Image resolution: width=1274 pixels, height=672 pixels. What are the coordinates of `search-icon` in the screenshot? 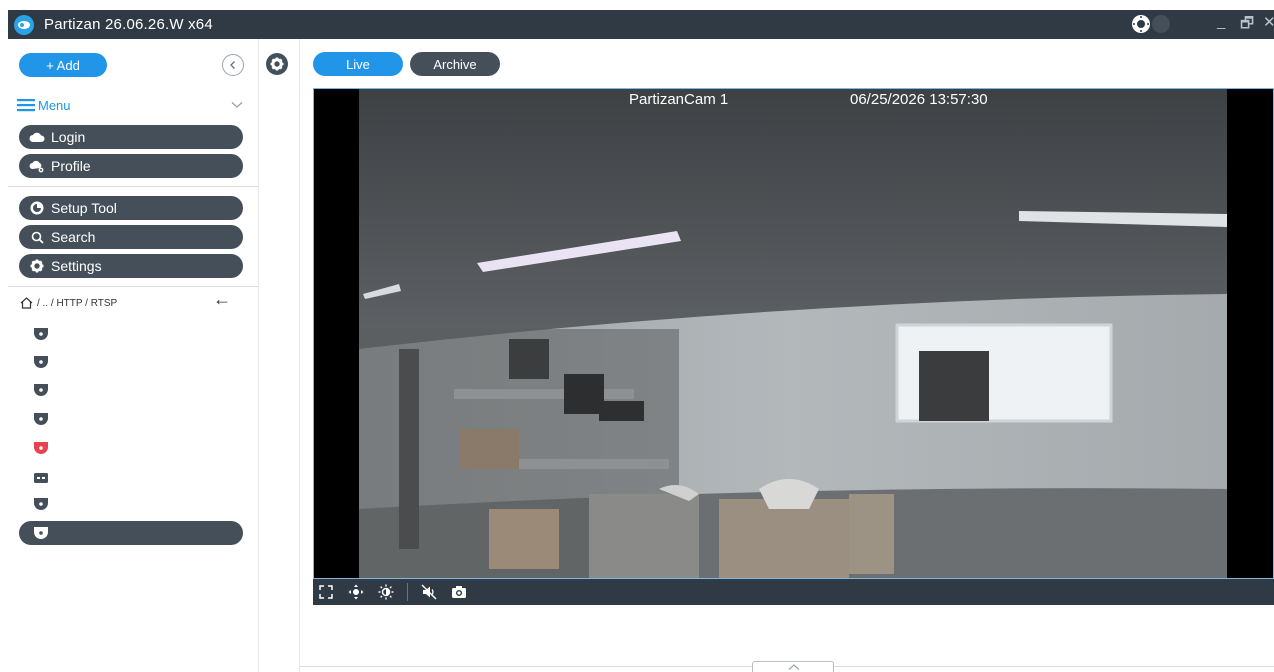 It's located at (37, 237).